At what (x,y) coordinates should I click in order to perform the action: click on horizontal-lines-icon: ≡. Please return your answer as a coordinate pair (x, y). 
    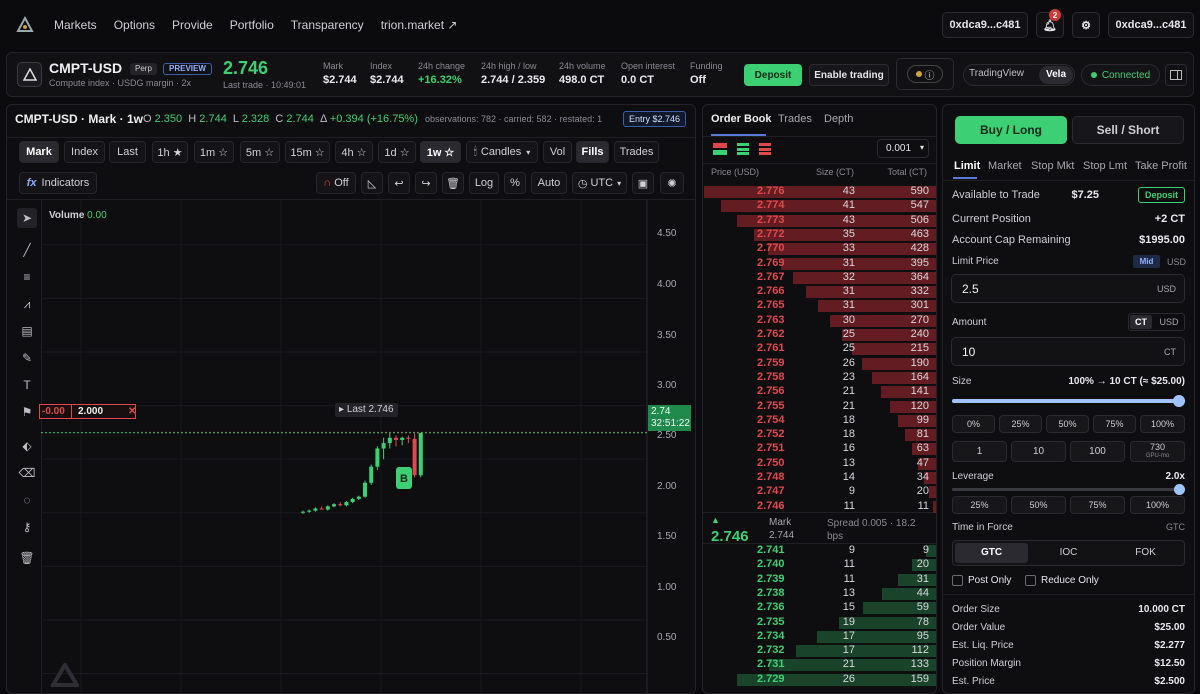
    Looking at the image, I should click on (27, 277).